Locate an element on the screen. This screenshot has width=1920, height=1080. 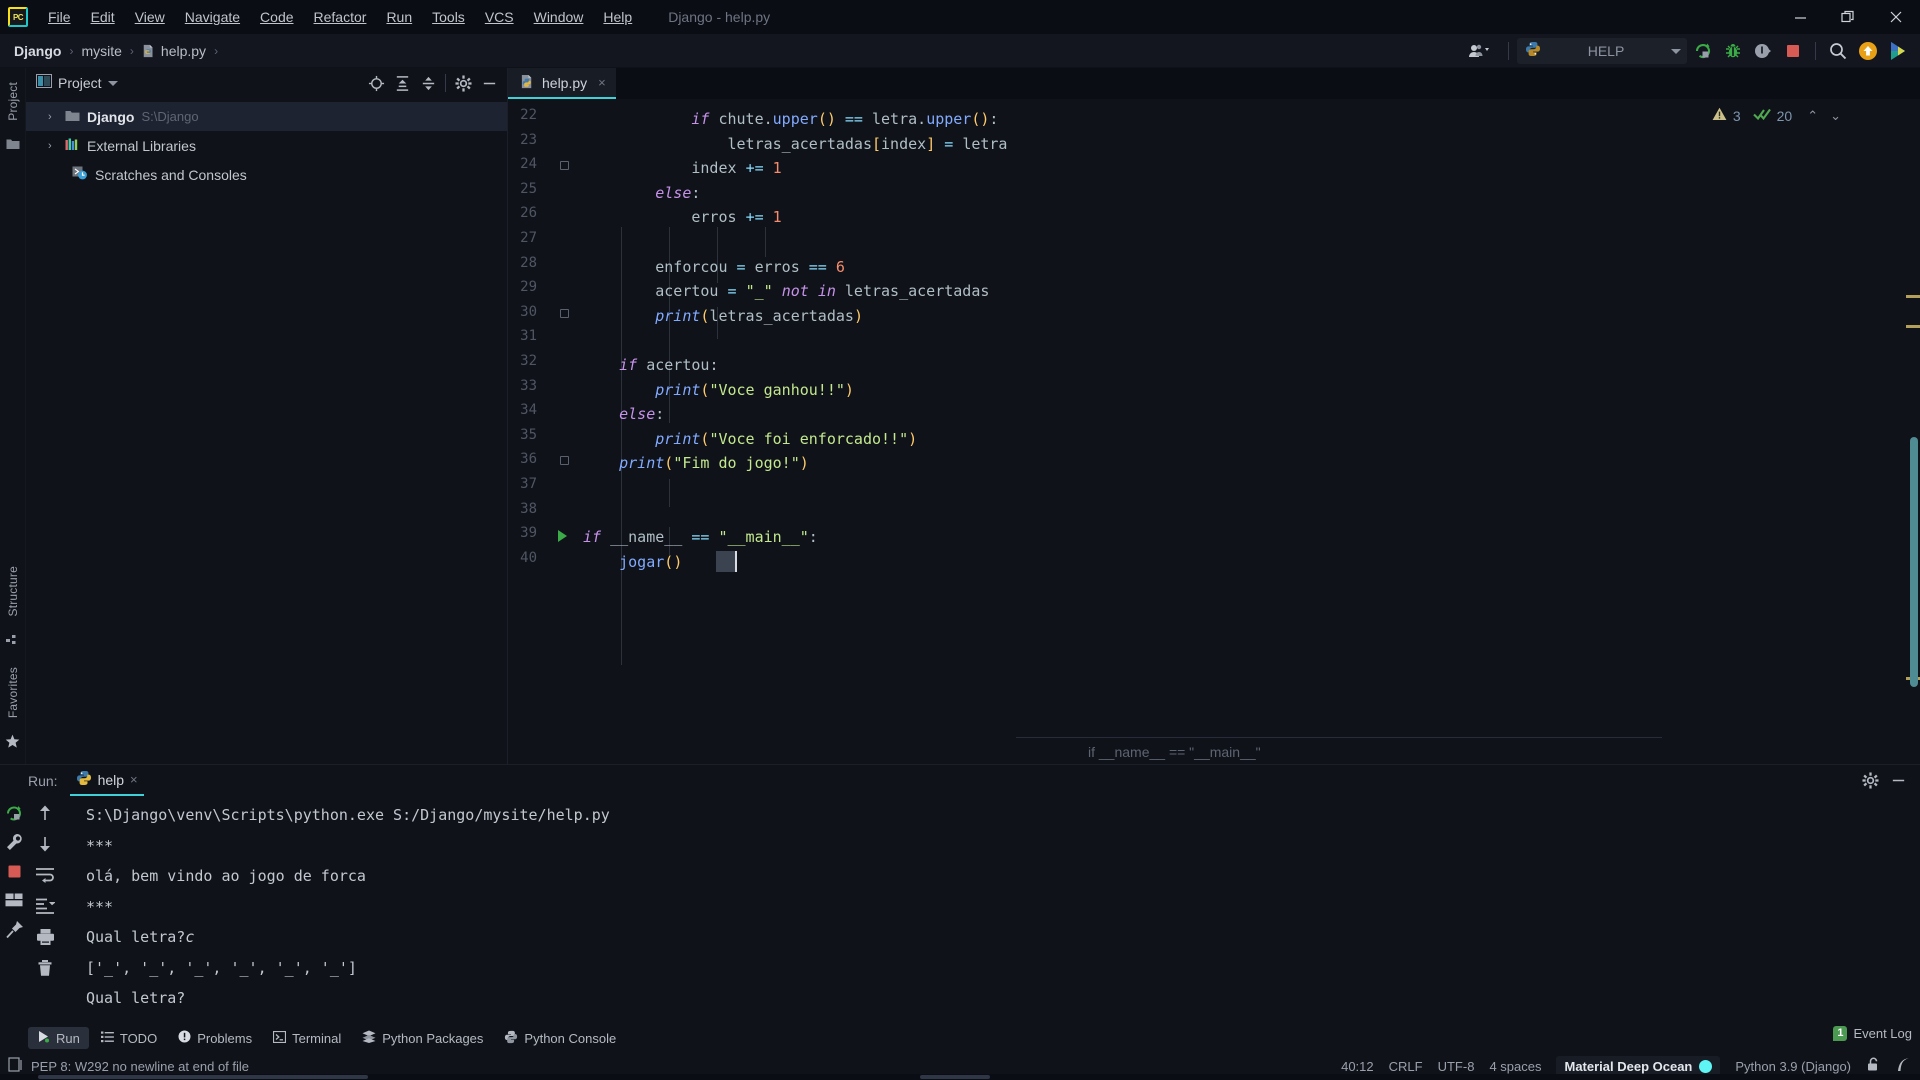
menu-item-vcs: VCS is located at coordinates (499, 17).